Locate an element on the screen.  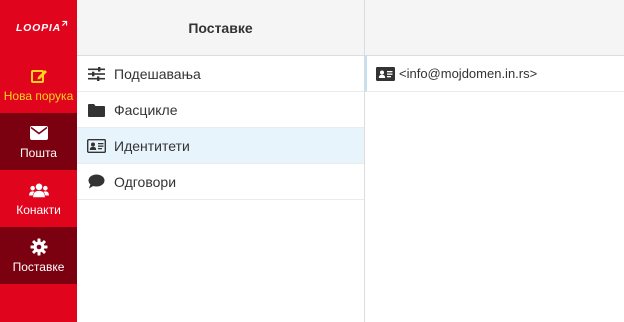
nav-compose: Нова порука is located at coordinates (38, 84).